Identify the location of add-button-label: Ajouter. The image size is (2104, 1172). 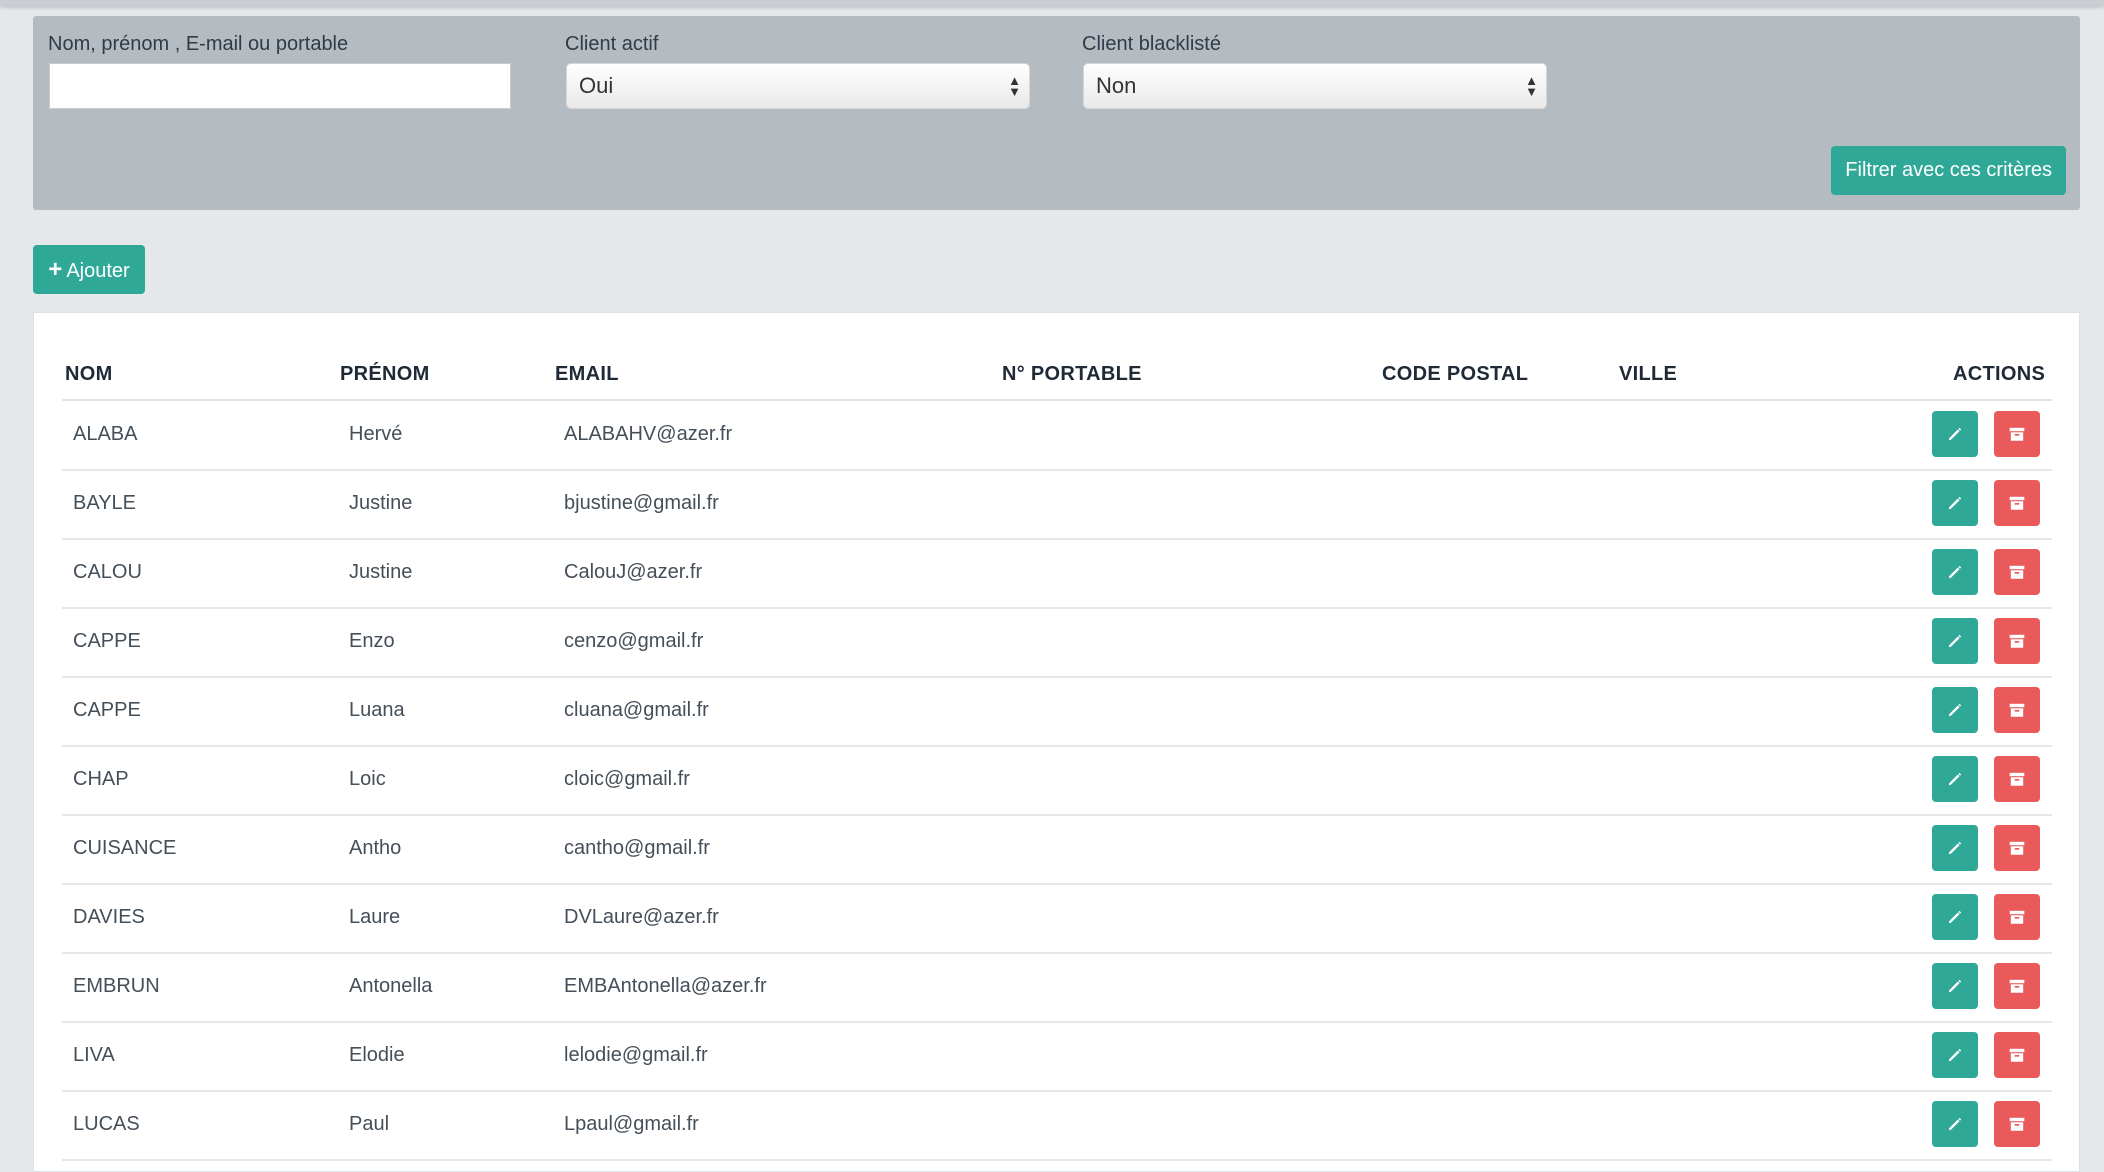
(98, 271).